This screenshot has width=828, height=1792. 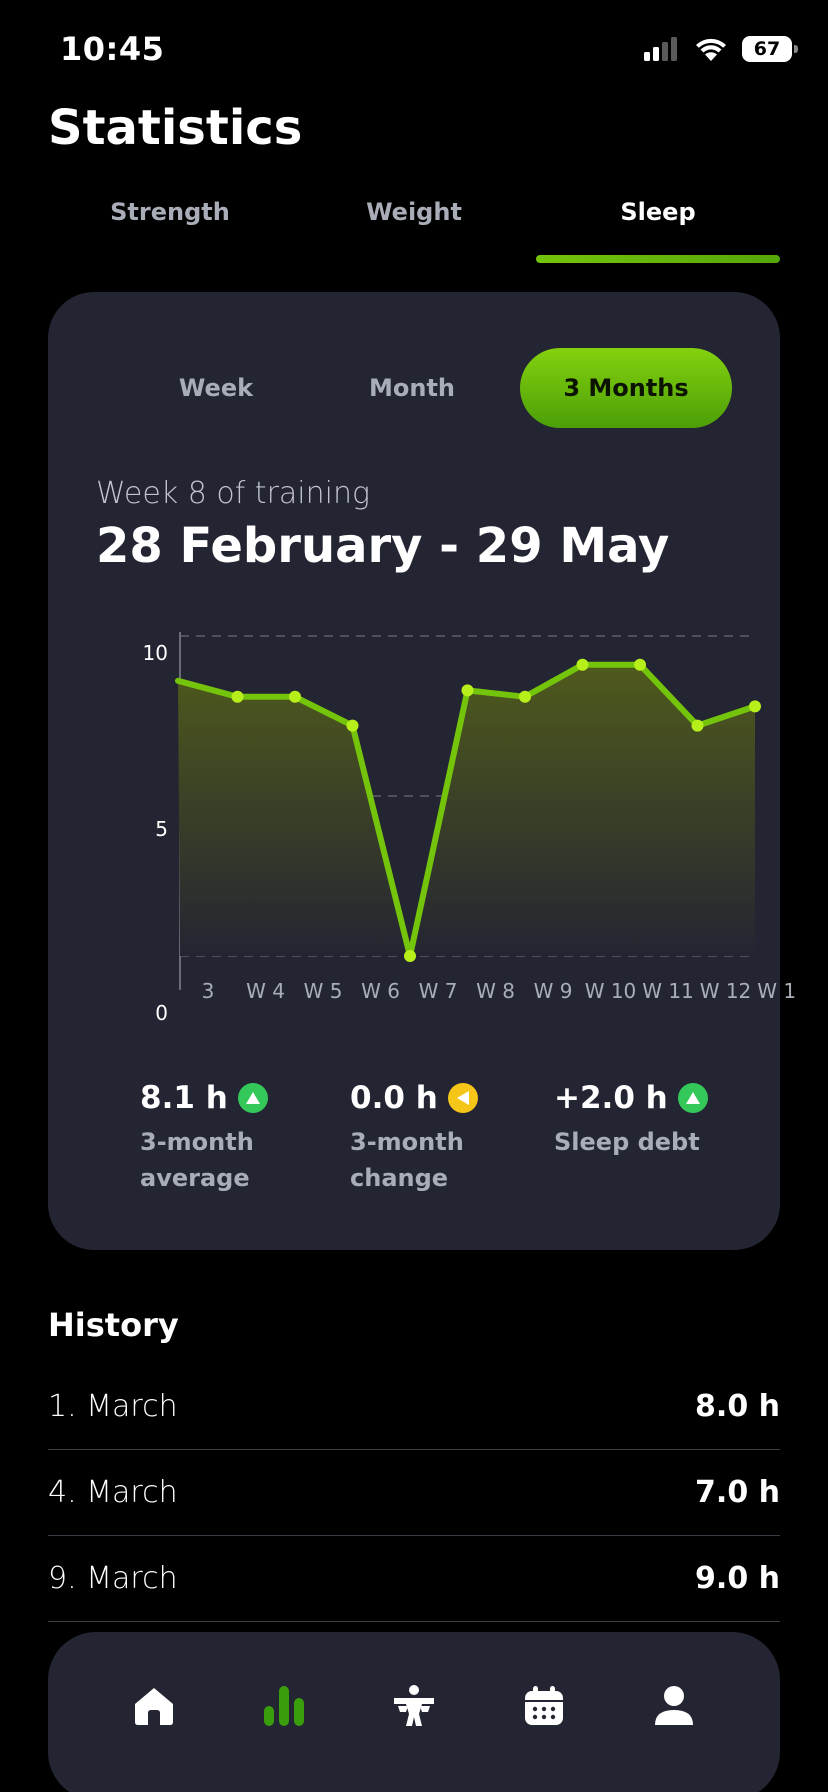 I want to click on chart-x-tick-label: W 11, so click(x=668, y=991).